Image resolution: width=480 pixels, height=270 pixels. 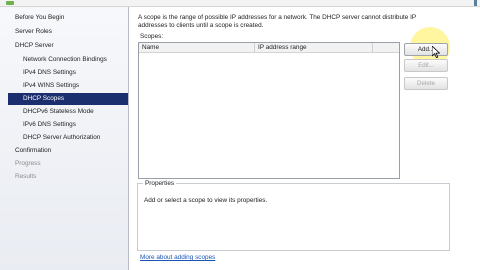 What do you see at coordinates (64, 86) in the screenshot?
I see `sidebar-item-ipv4-wins-settings: IPv4 WINS Settings` at bounding box center [64, 86].